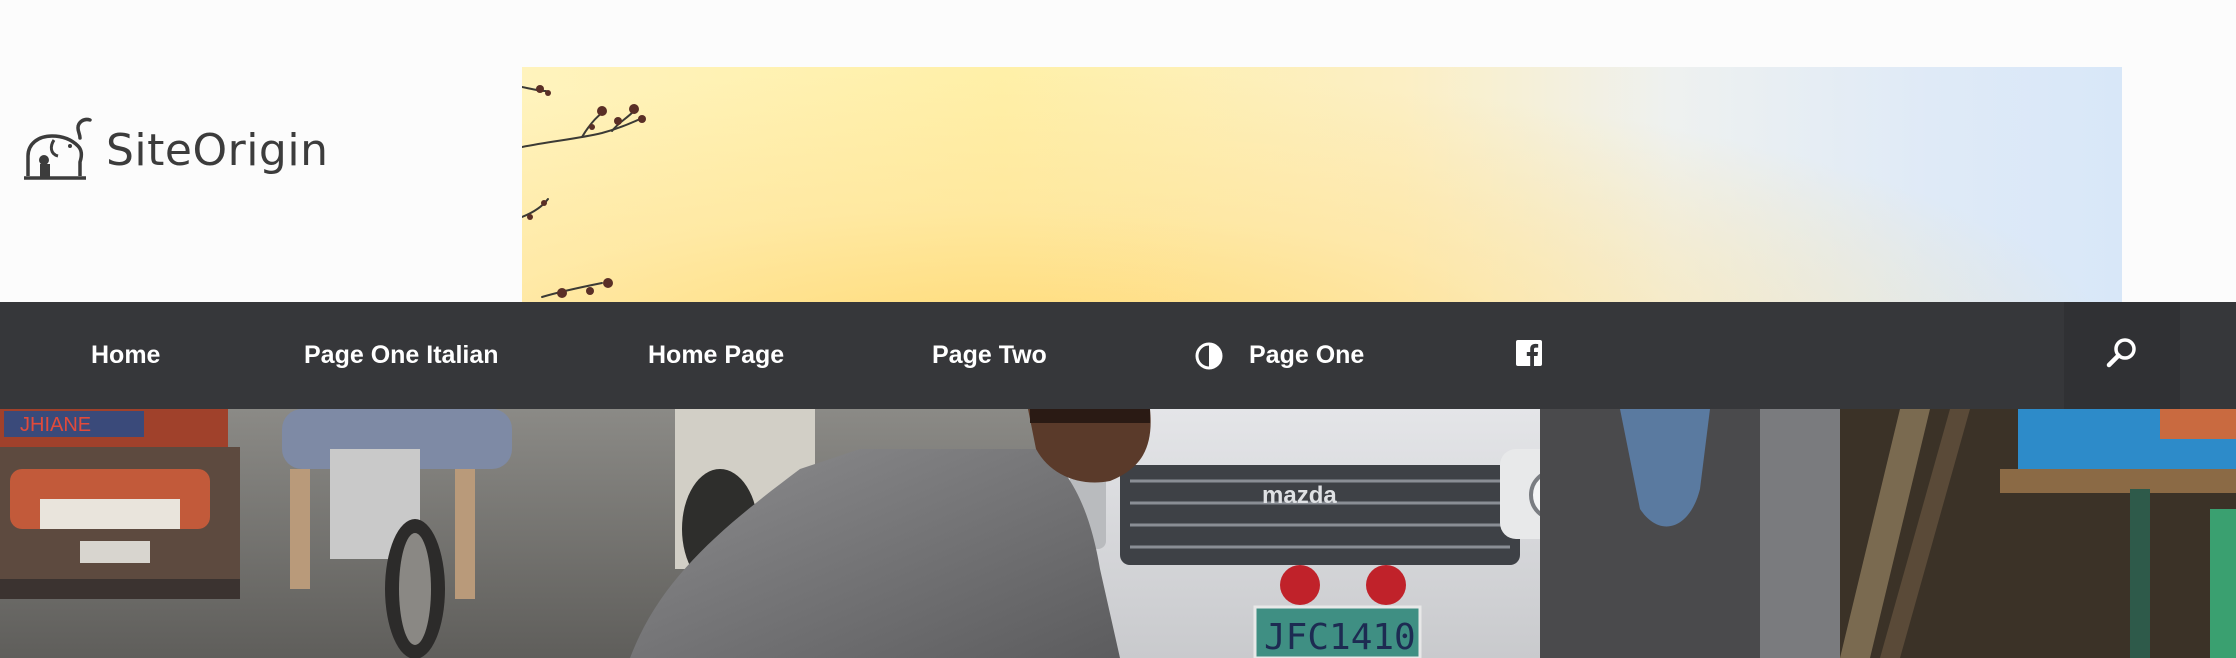  Describe the element at coordinates (55, 425) in the screenshot. I see `tricycle-sign-text: JHIANE` at that location.